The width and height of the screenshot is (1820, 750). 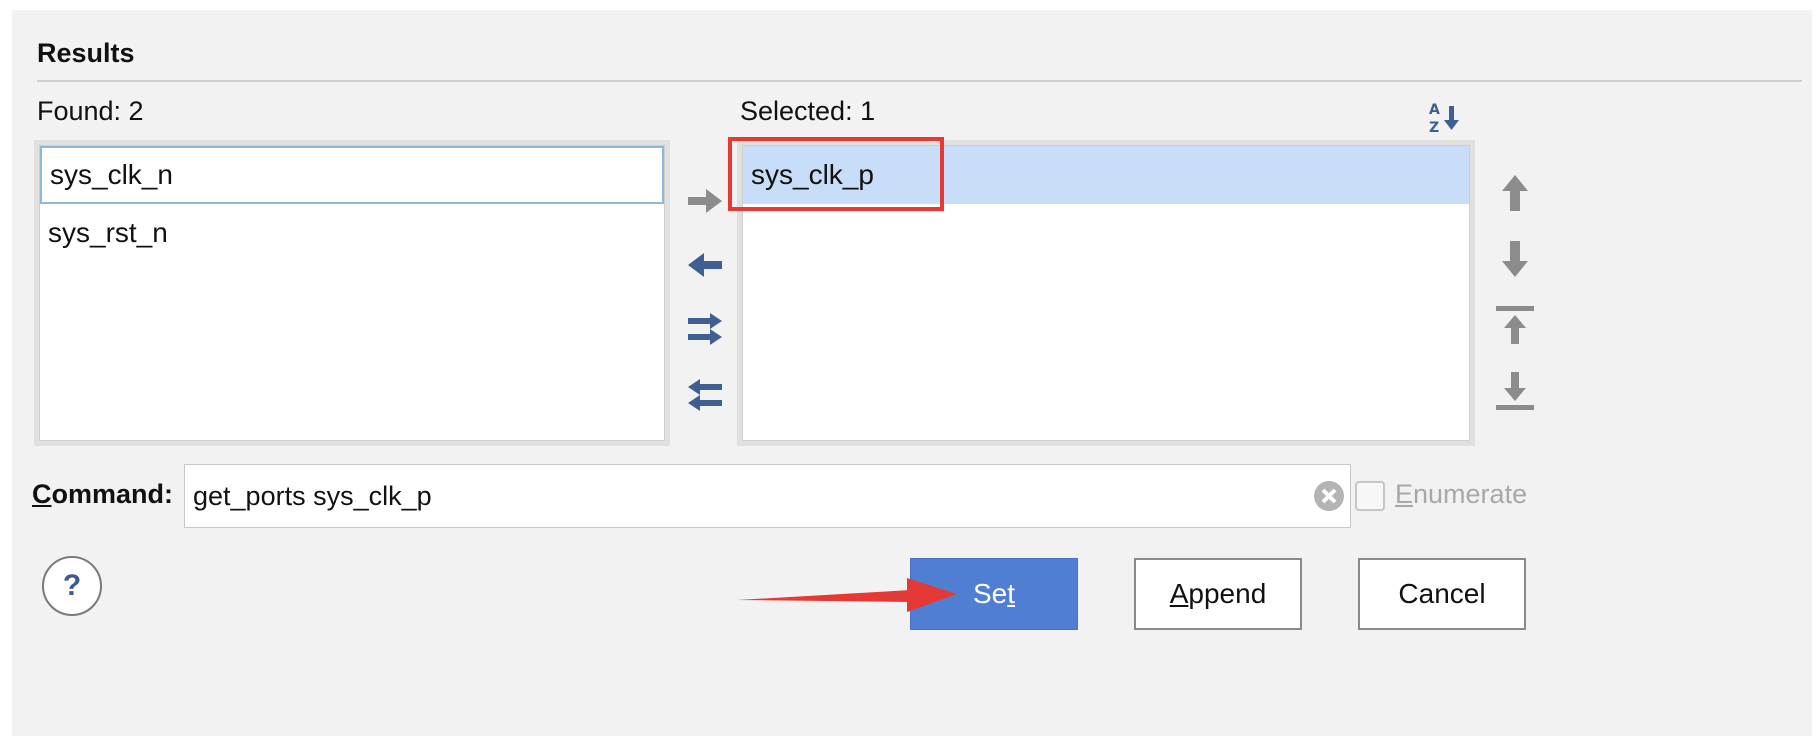 I want to click on help-question-icon: ?, so click(x=72, y=585).